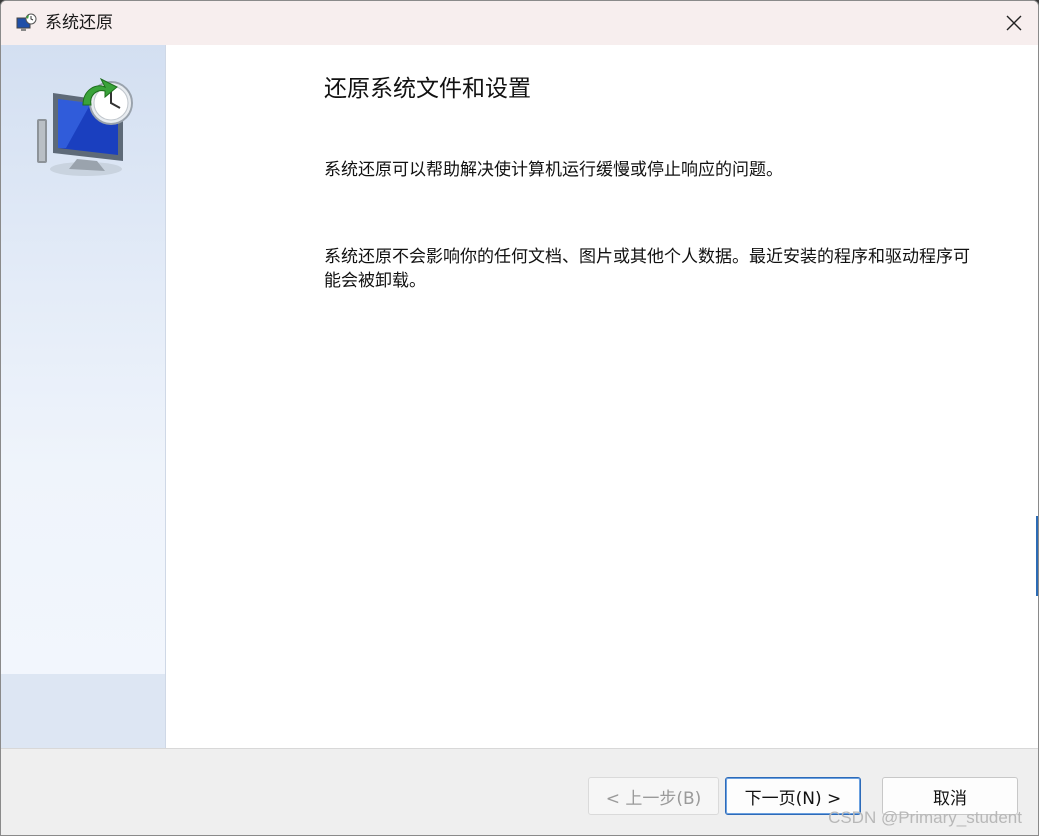 Image resolution: width=1039 pixels, height=836 pixels. Describe the element at coordinates (427, 89) in the screenshot. I see `page-title: 还原系统文件和设置` at that location.